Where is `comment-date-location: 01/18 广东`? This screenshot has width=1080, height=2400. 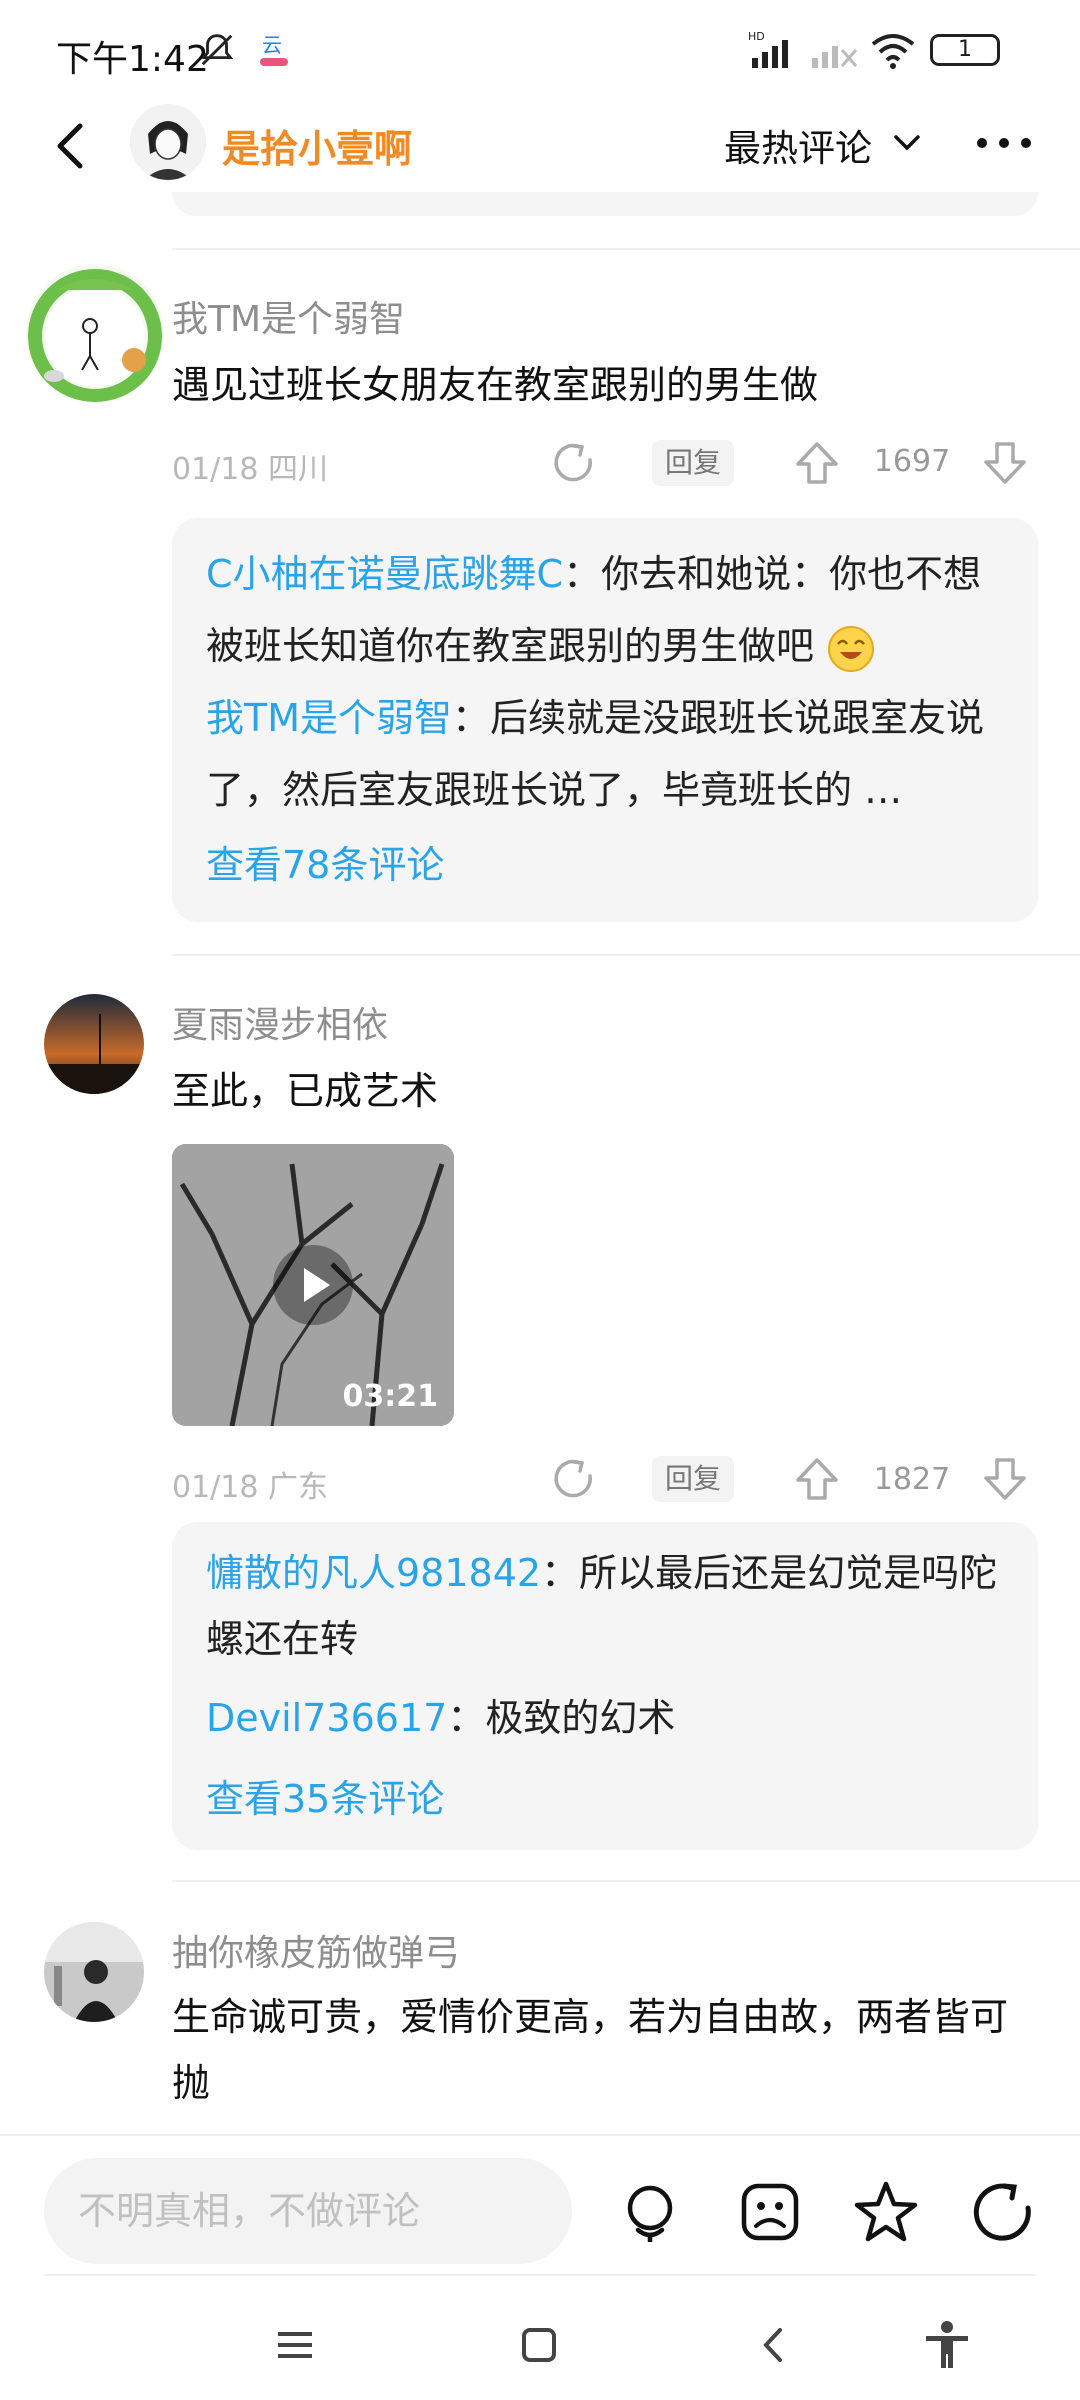 comment-date-location: 01/18 广东 is located at coordinates (250, 1484).